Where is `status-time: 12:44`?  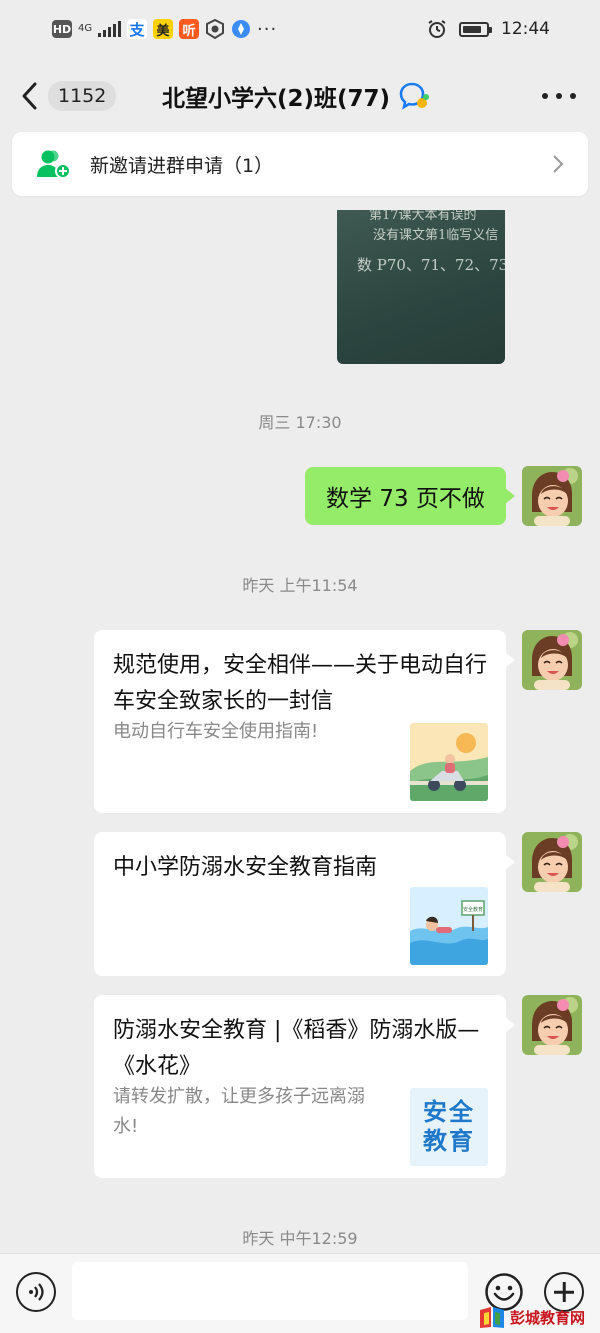 status-time: 12:44 is located at coordinates (525, 29).